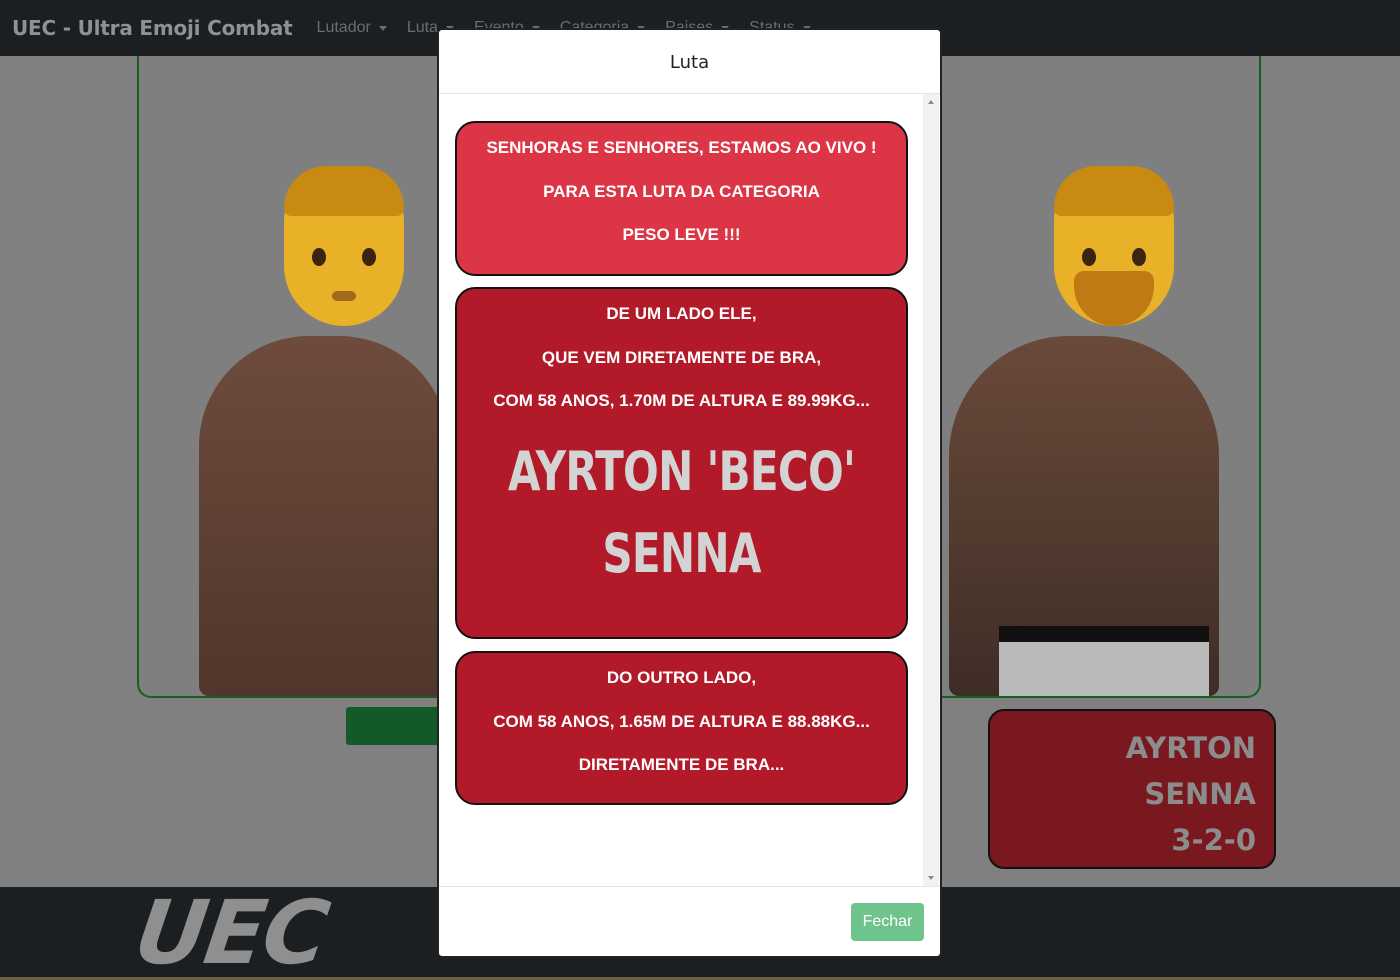 The width and height of the screenshot is (1400, 980). Describe the element at coordinates (344, 296) in the screenshot. I see `emoji-mouth` at that location.